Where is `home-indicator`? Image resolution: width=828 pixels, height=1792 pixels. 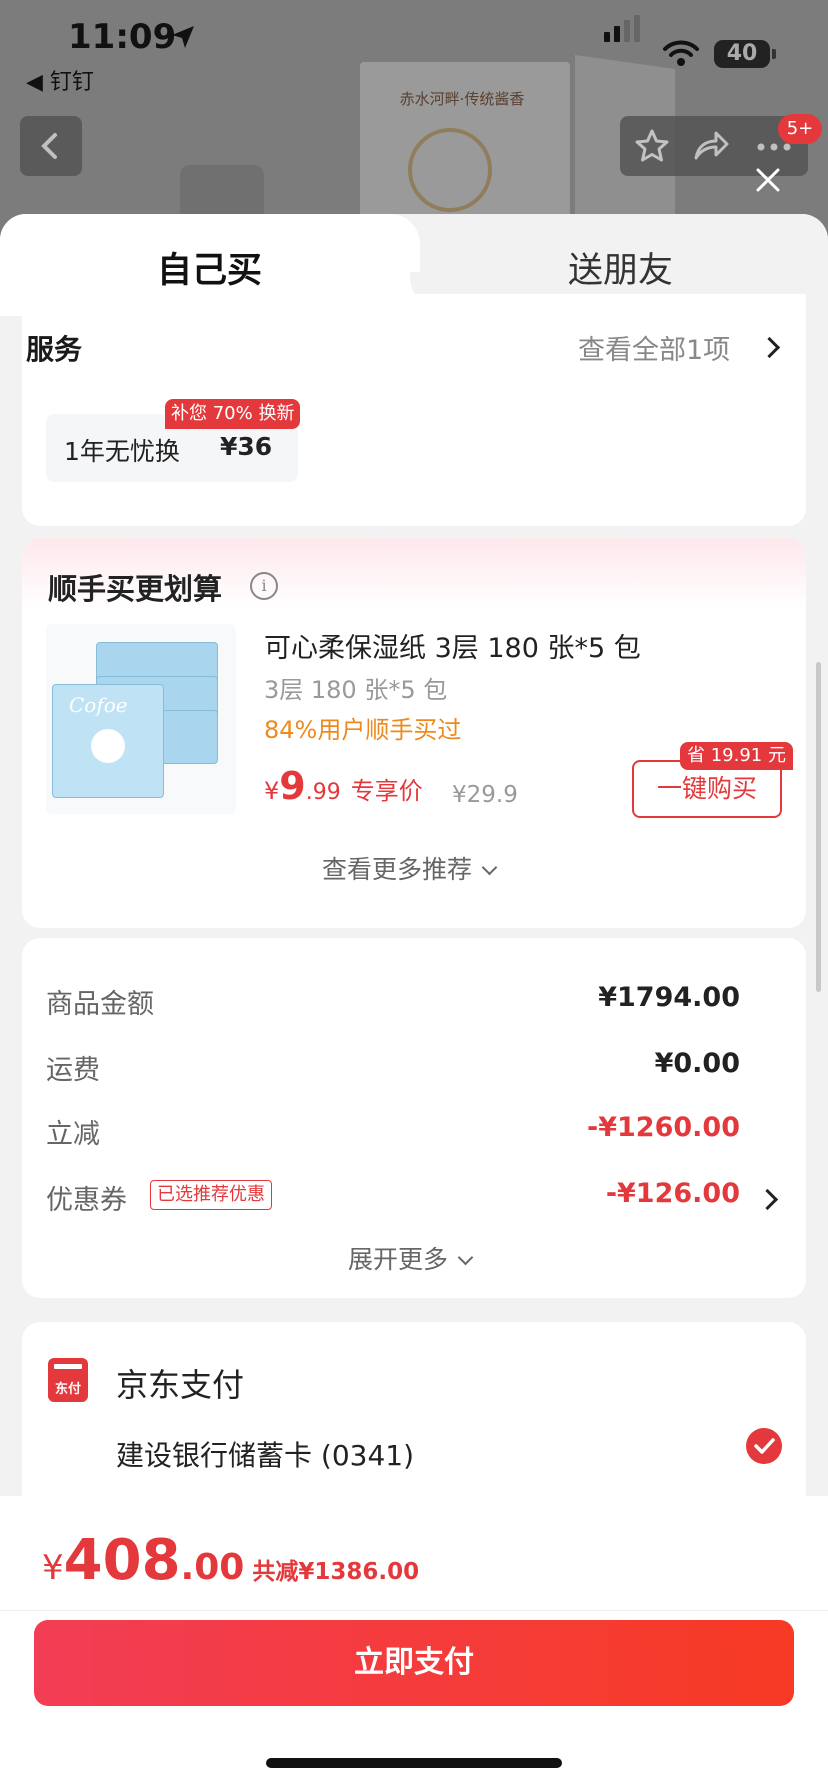
home-indicator is located at coordinates (414, 1763).